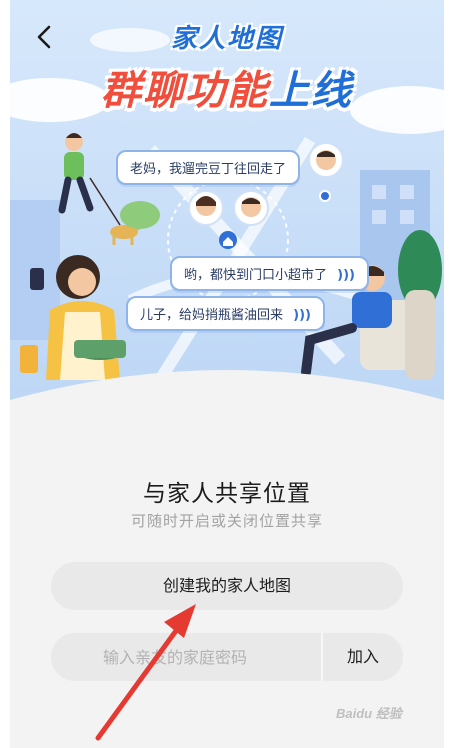  Describe the element at coordinates (311, 91) in the screenshot. I see `hero-title-big-part2: 上线` at that location.